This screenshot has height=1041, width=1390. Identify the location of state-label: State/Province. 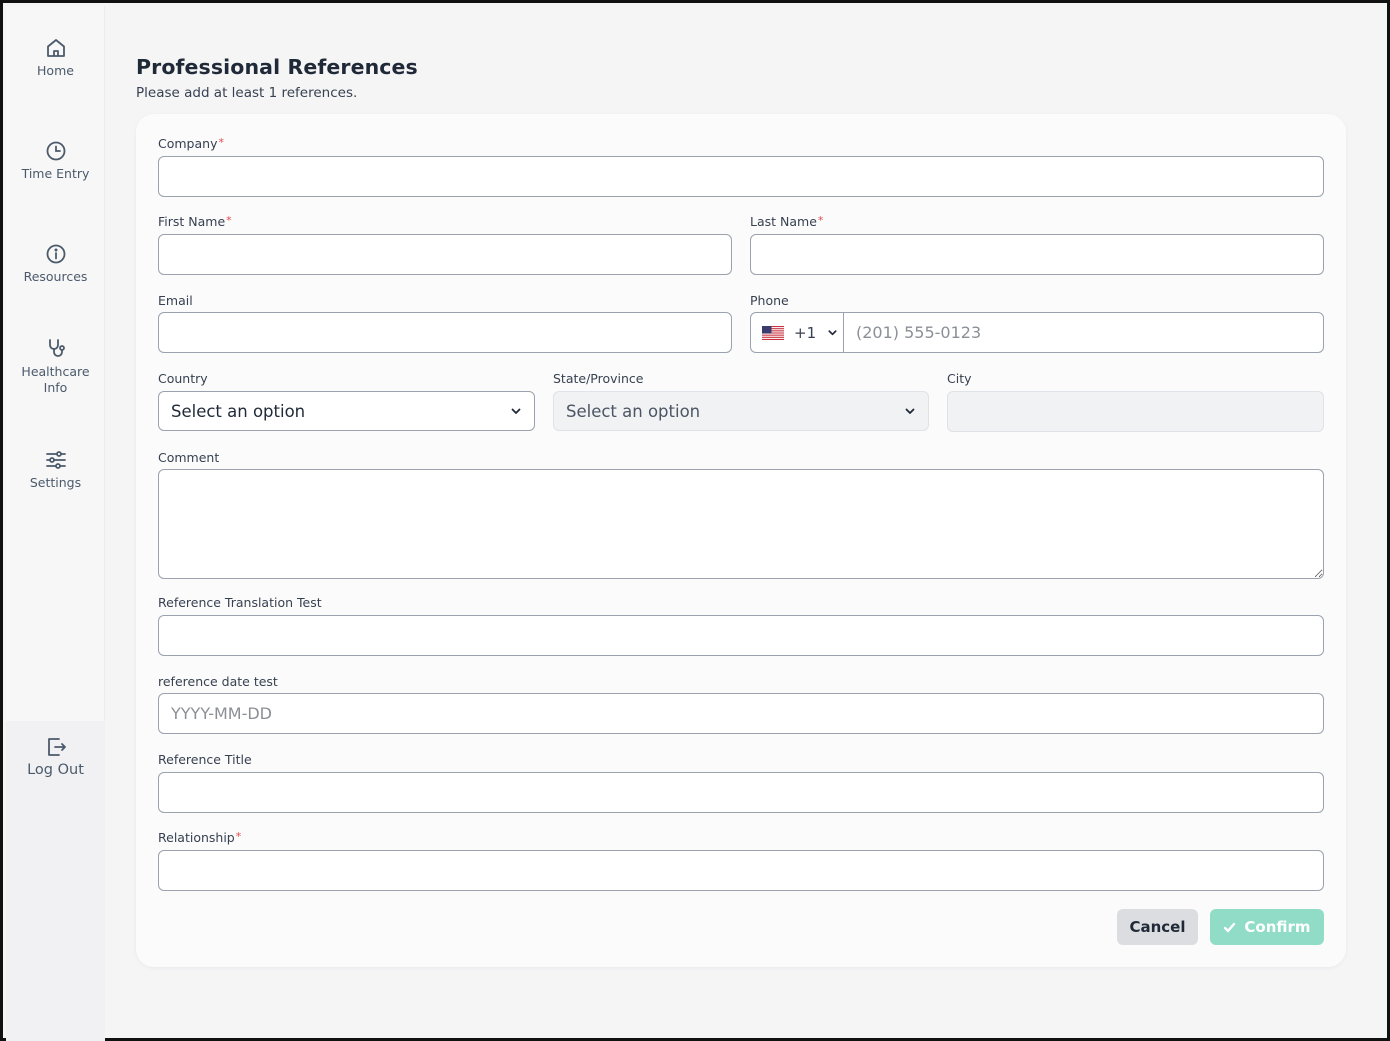
(598, 378).